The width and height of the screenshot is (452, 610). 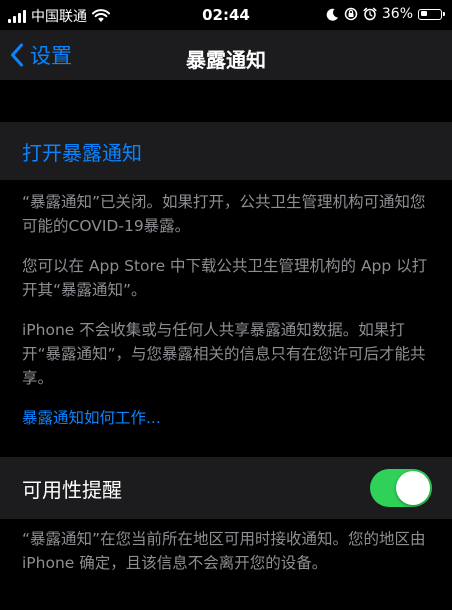 I want to click on battery-icon, so click(x=431, y=14).